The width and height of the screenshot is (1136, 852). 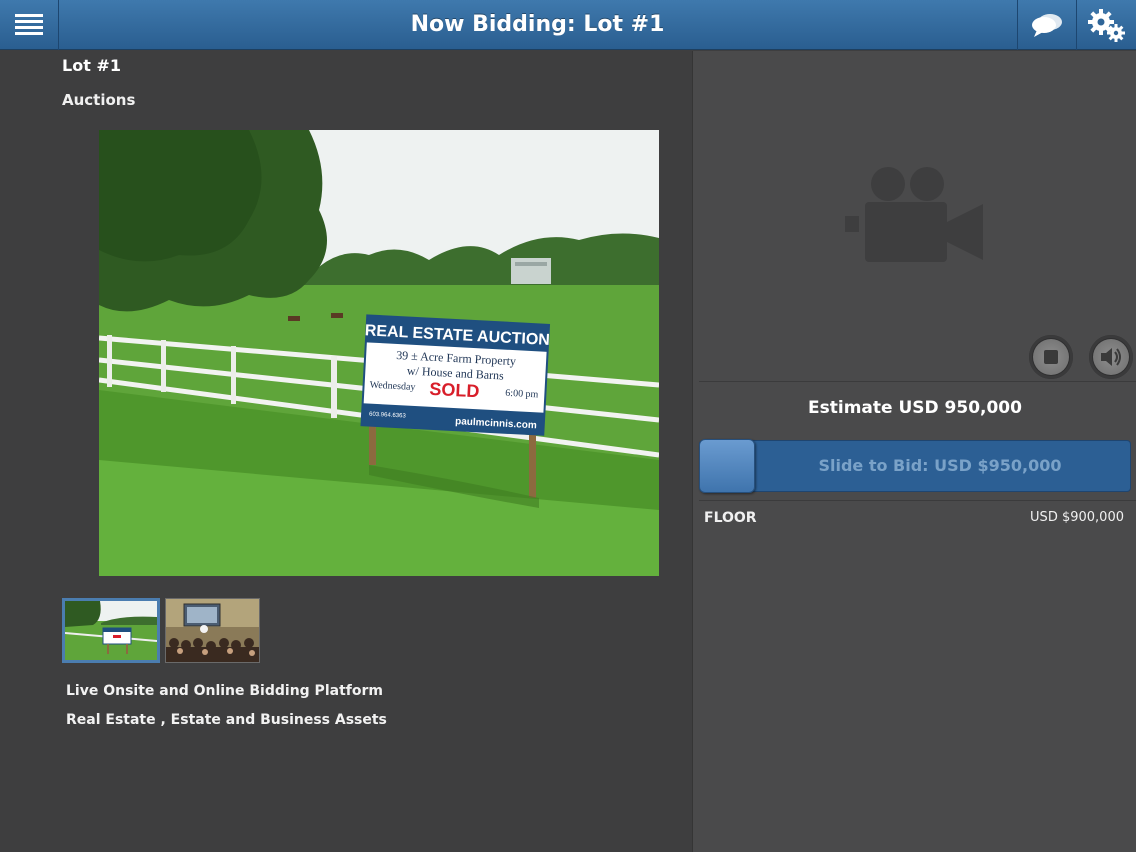 What do you see at coordinates (914, 214) in the screenshot?
I see `video-camera-icon` at bounding box center [914, 214].